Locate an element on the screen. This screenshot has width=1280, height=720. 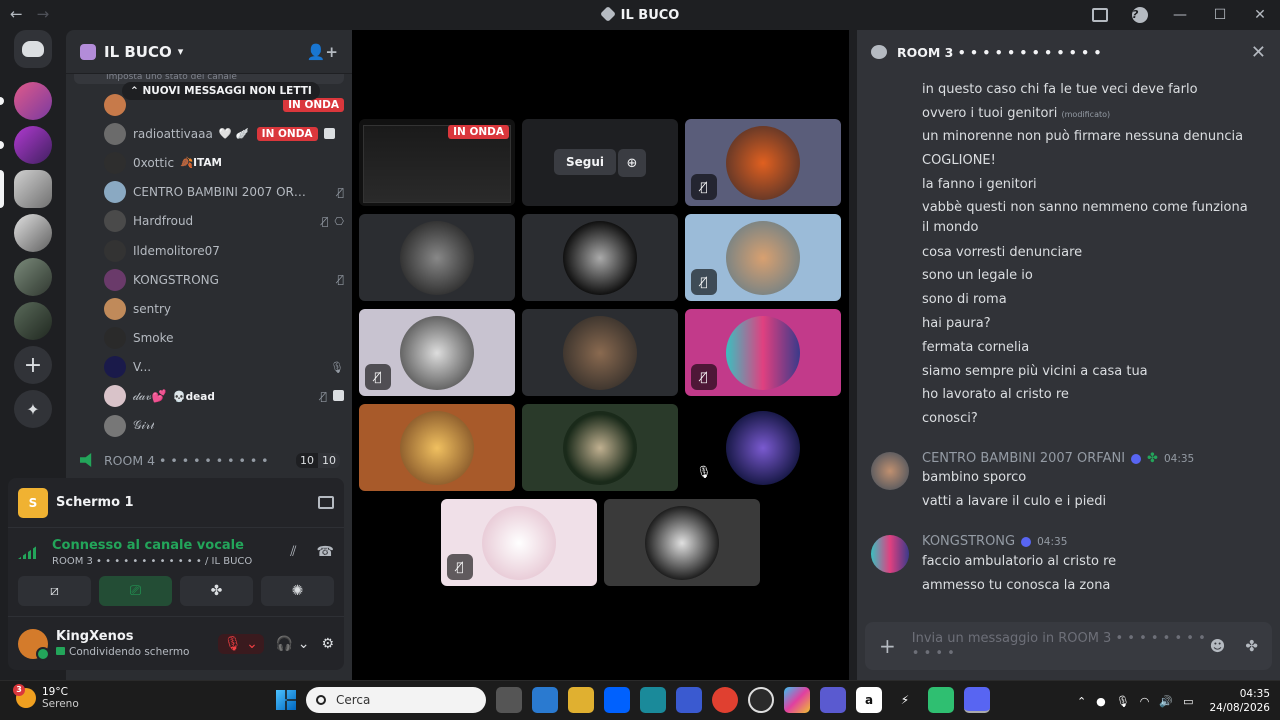
dropbox-icon is located at coordinates (617, 700).